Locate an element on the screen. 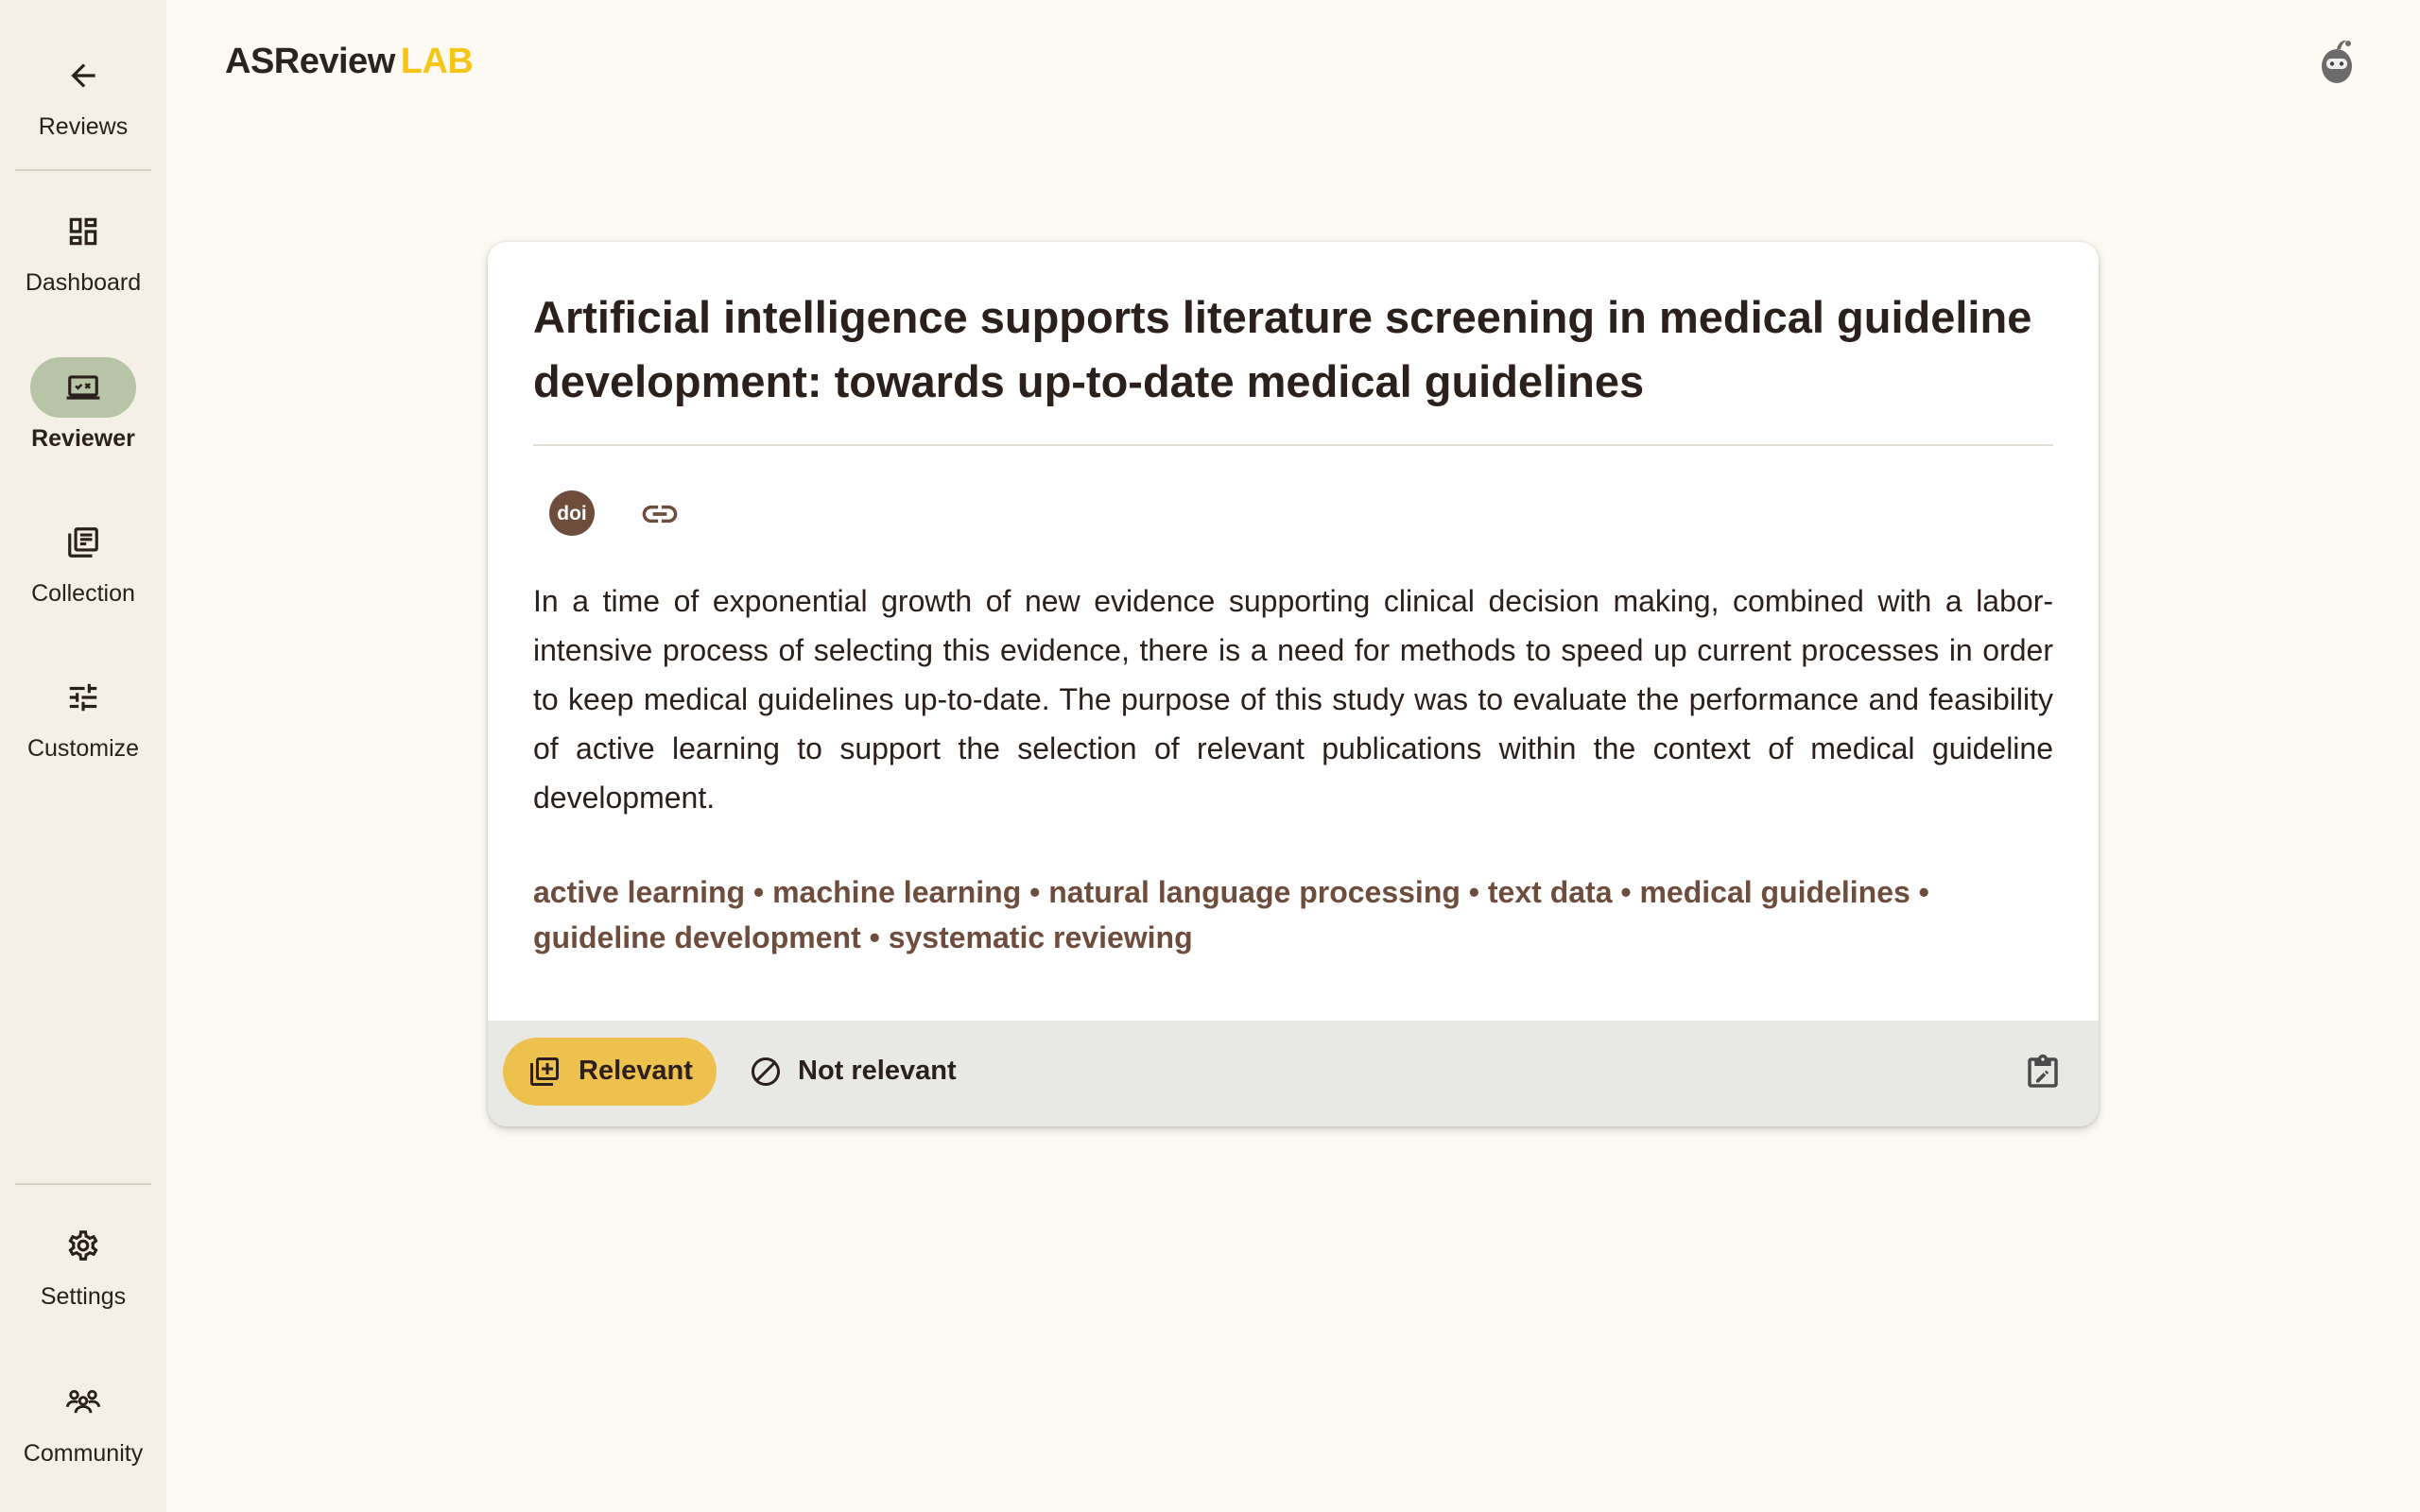  nav-reviewer: Reviewer is located at coordinates (83, 405).